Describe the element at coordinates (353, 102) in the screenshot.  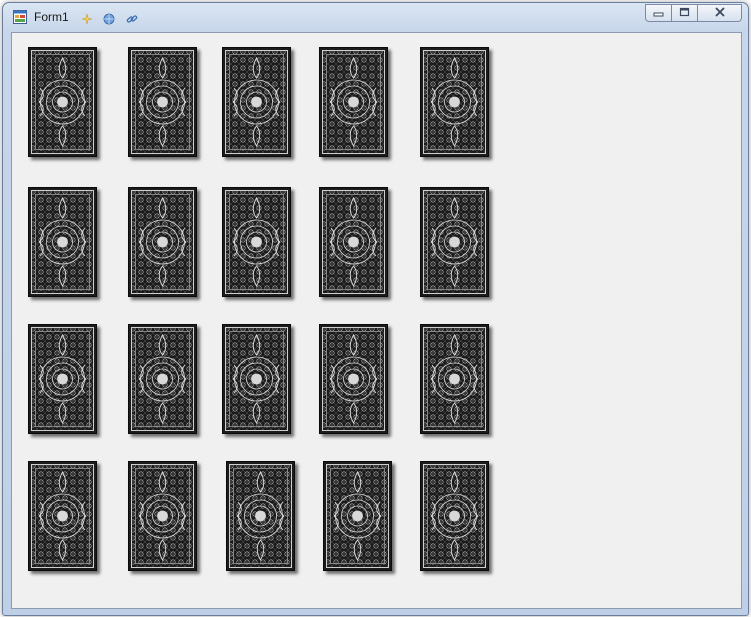
I see `card-back-r1c4` at that location.